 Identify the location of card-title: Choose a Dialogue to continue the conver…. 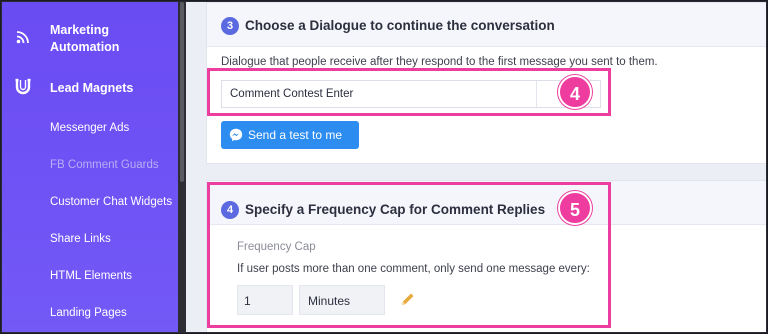
(400, 25).